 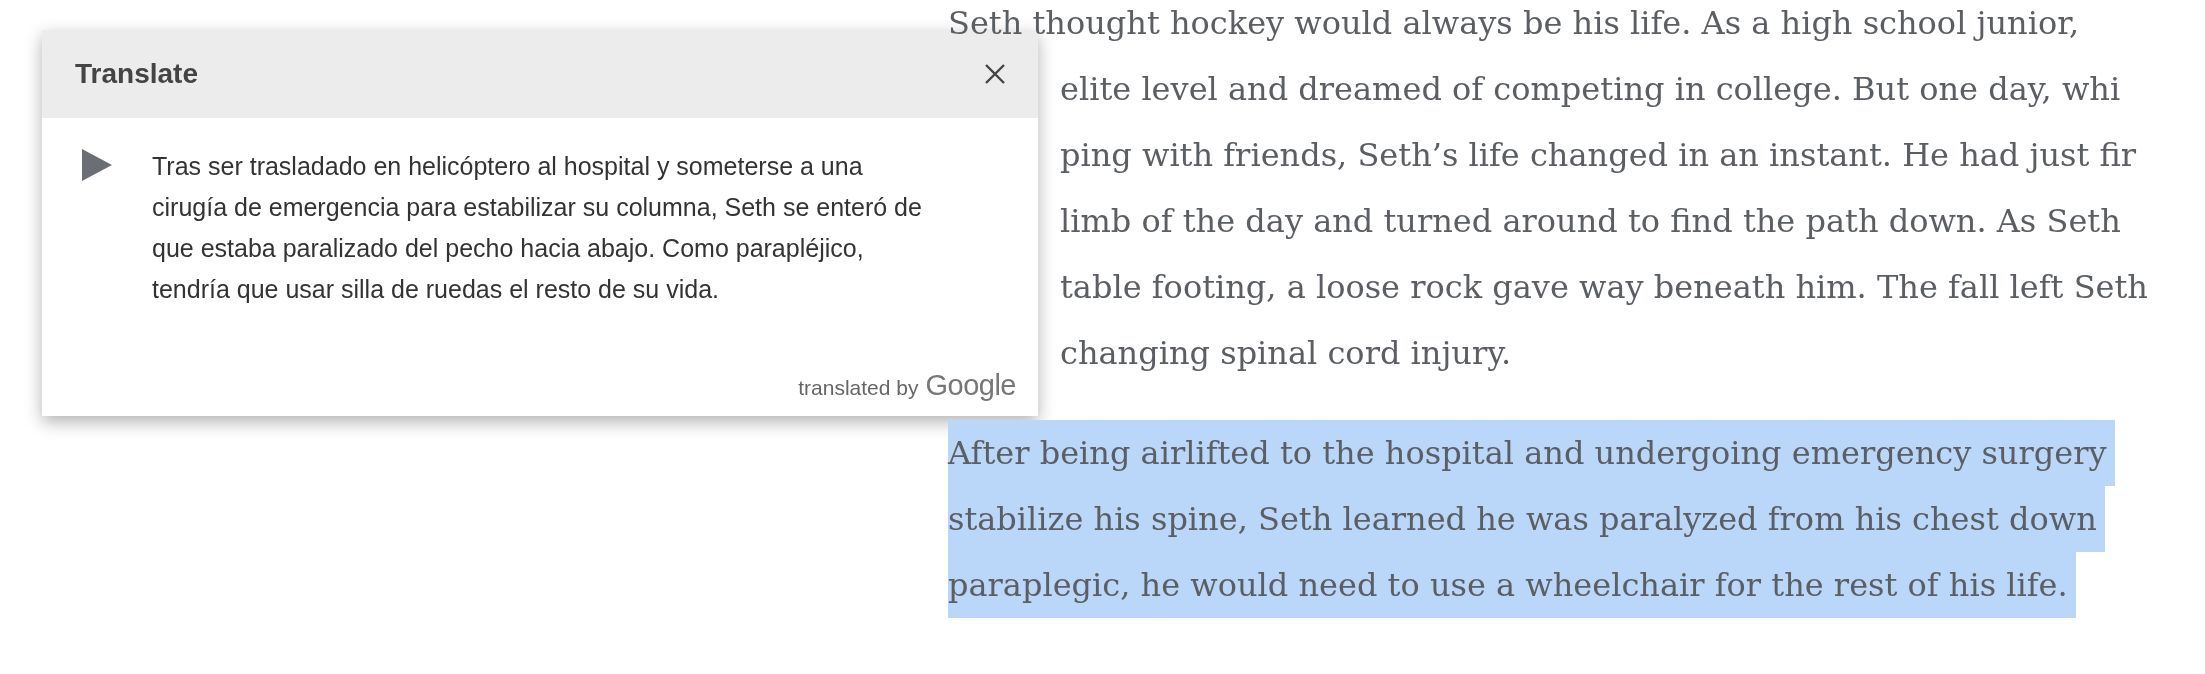 What do you see at coordinates (1514, 23) in the screenshot?
I see `article-line: Seth thought hockey would always be his life. As a high school junior,` at bounding box center [1514, 23].